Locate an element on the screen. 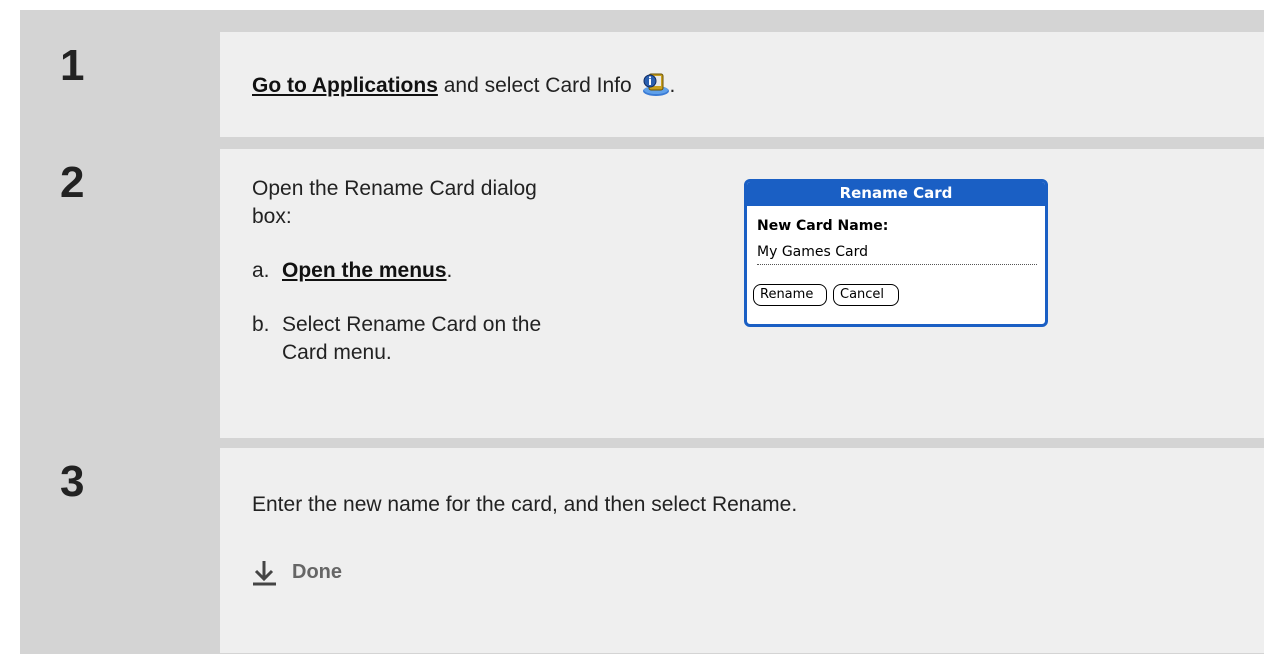 The width and height of the screenshot is (1270, 660). step-number-box: 3 is located at coordinates (130, 550).